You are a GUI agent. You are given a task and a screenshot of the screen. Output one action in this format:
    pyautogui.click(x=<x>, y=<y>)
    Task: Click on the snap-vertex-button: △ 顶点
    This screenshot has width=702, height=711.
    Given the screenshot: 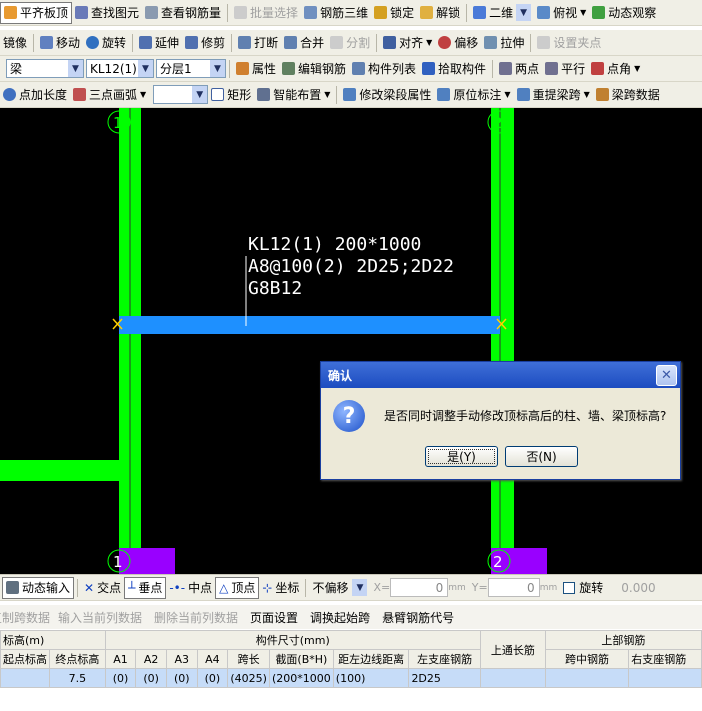 What is the action you would take?
    pyautogui.click(x=237, y=587)
    